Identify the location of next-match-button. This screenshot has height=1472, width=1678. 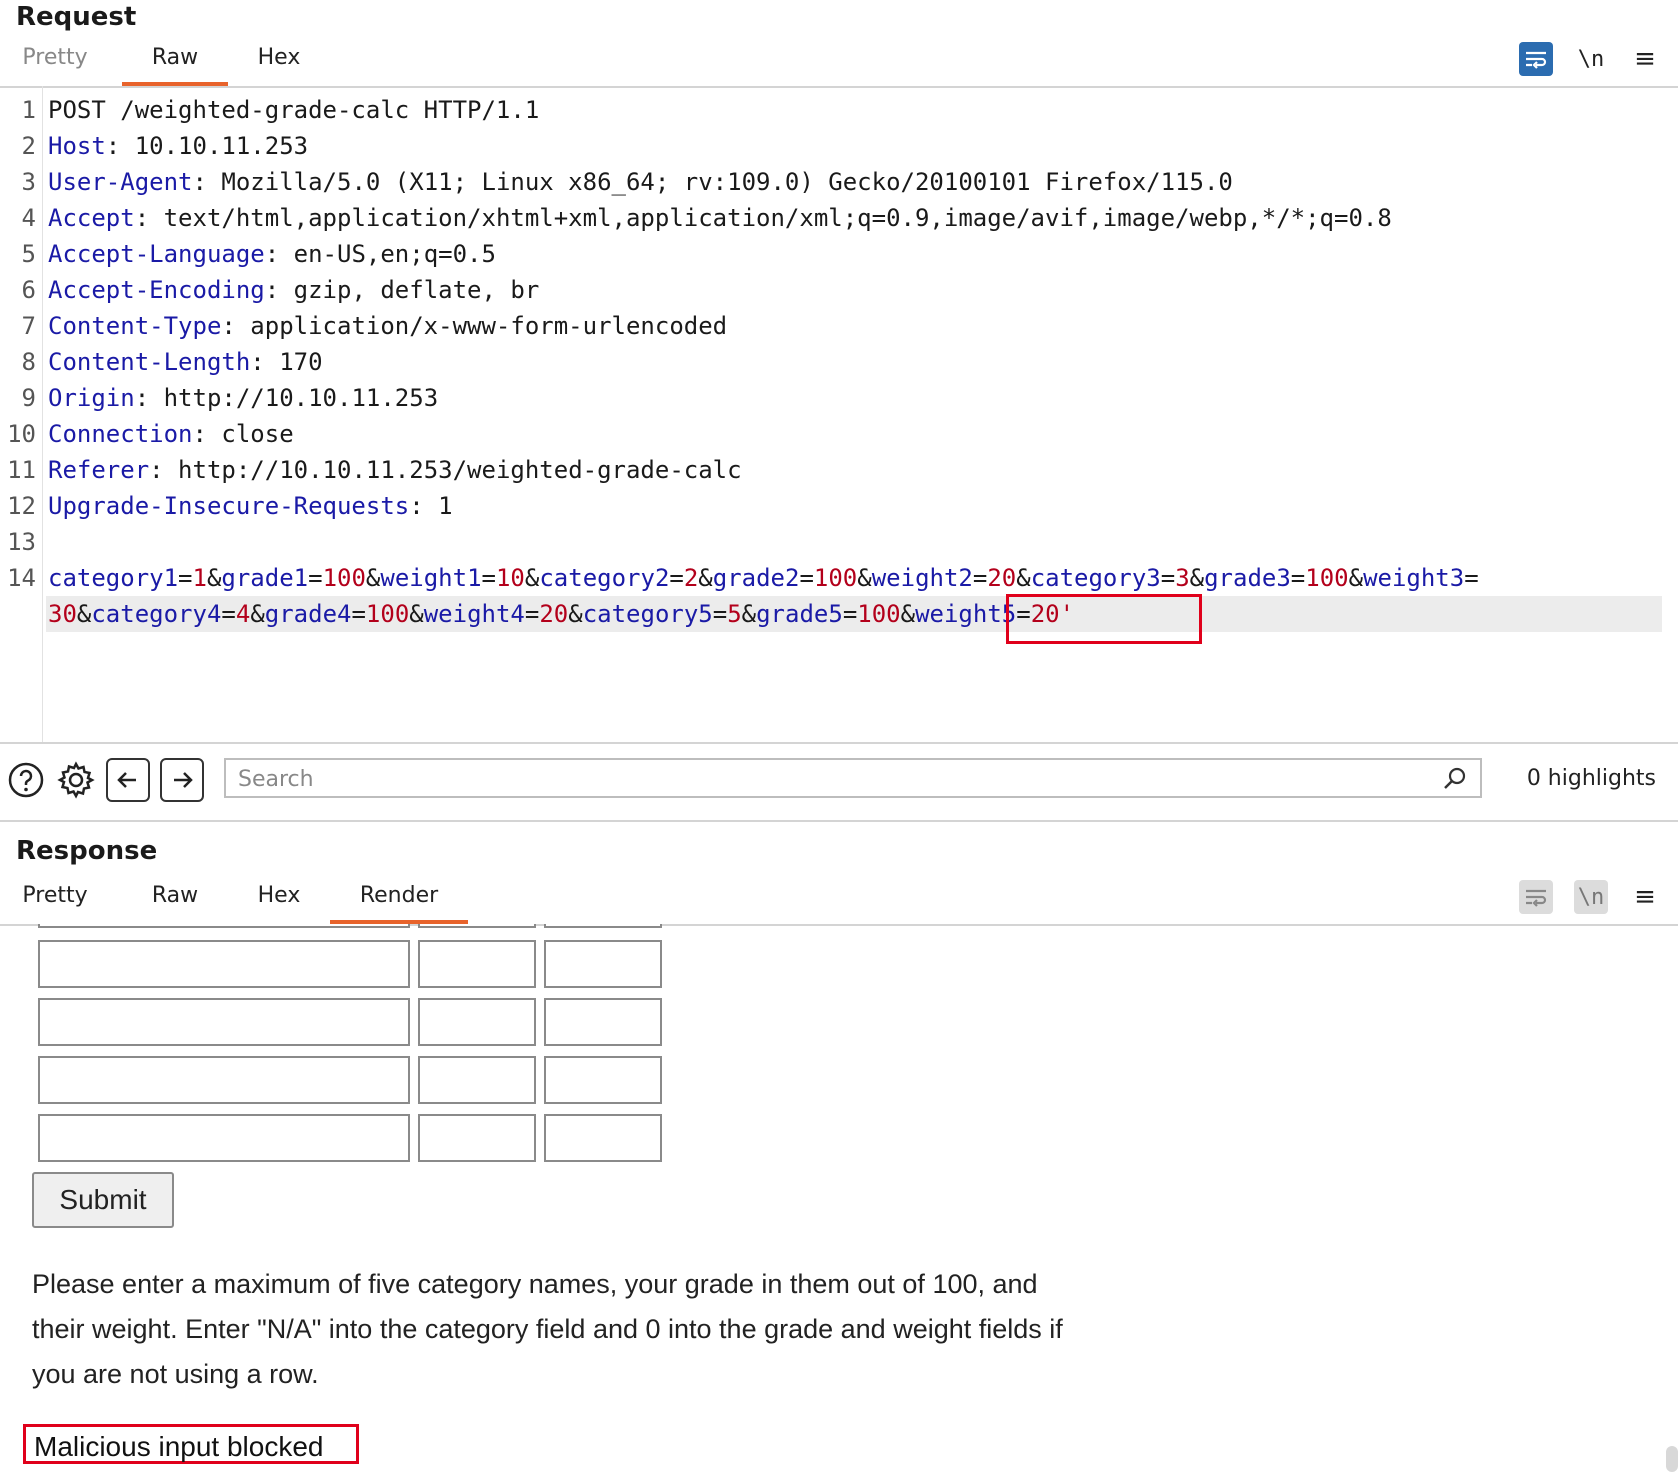
(182, 780).